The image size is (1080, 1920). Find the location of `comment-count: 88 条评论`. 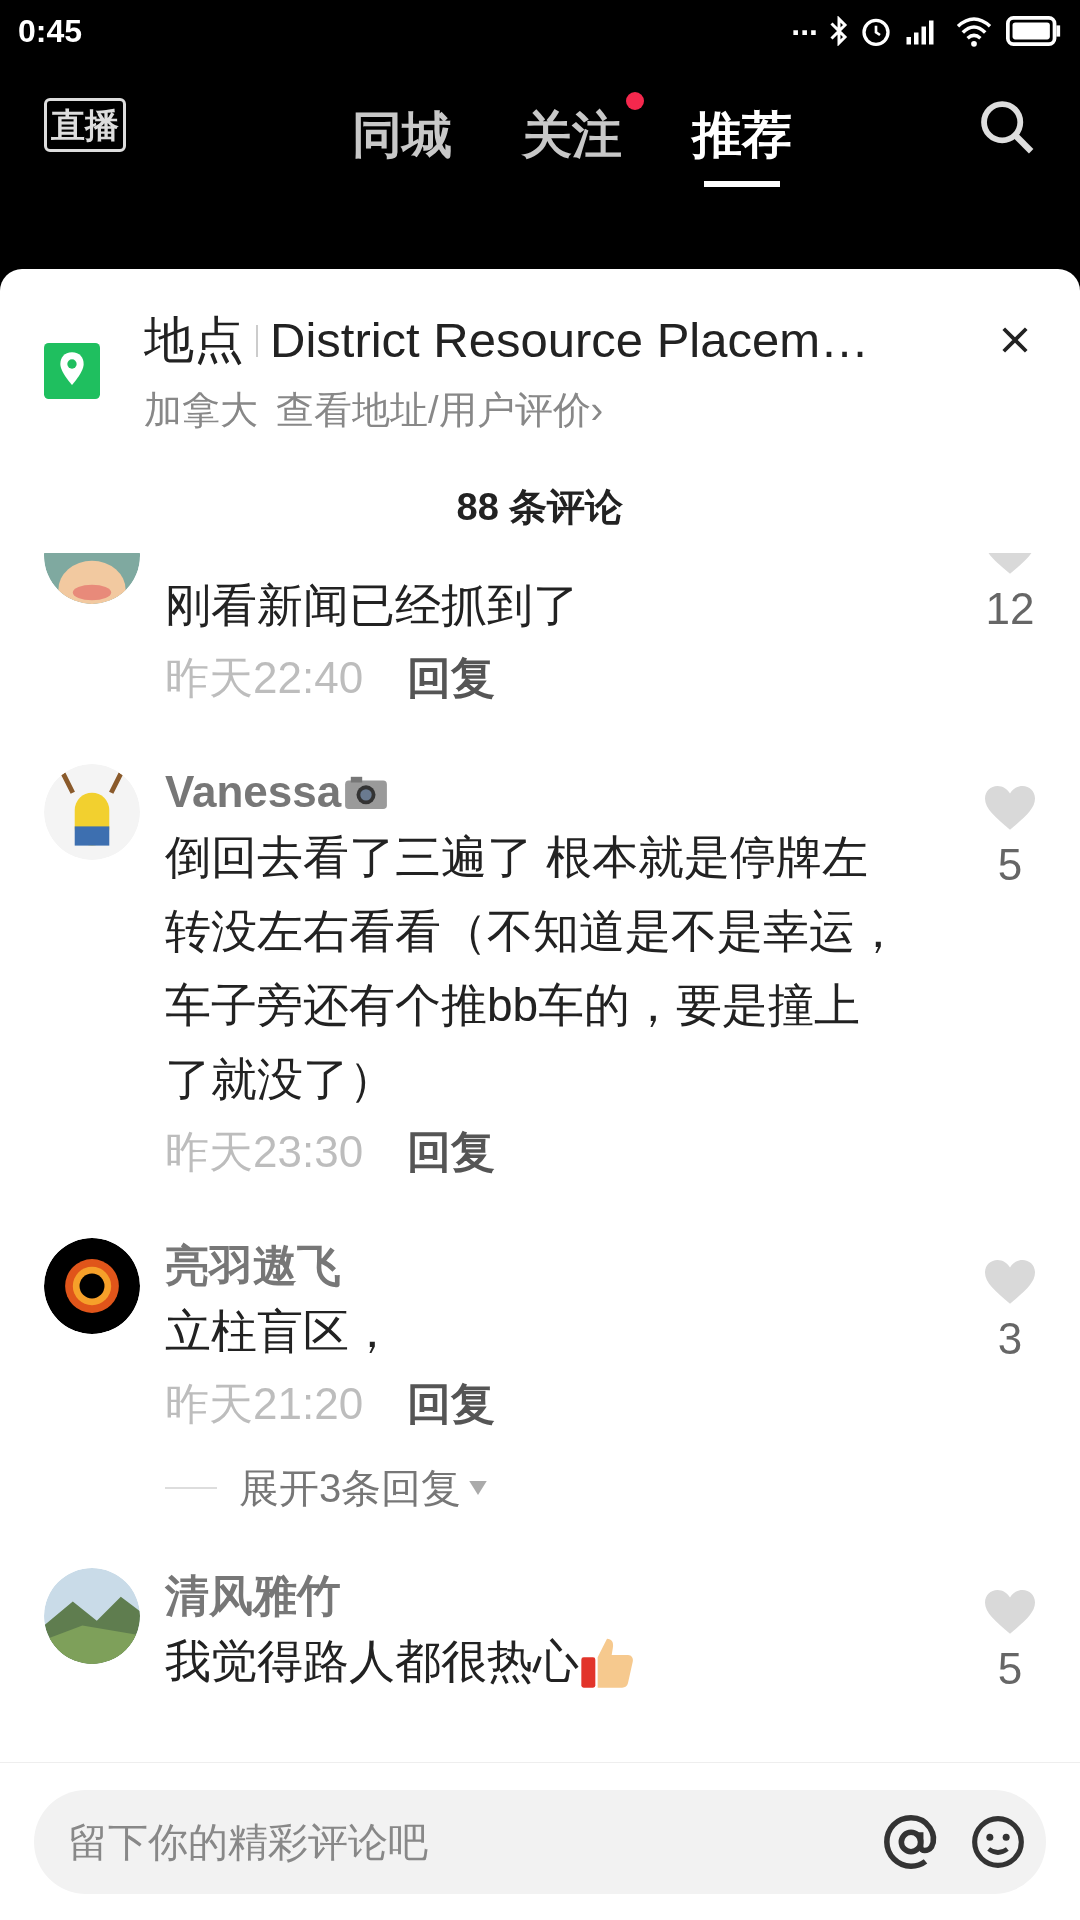

comment-count: 88 条评论 is located at coordinates (540, 507).